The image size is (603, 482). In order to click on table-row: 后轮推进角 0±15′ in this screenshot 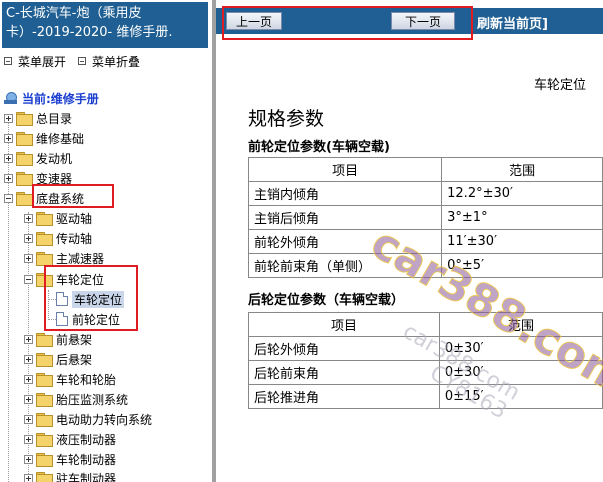, I will do `click(425, 396)`.